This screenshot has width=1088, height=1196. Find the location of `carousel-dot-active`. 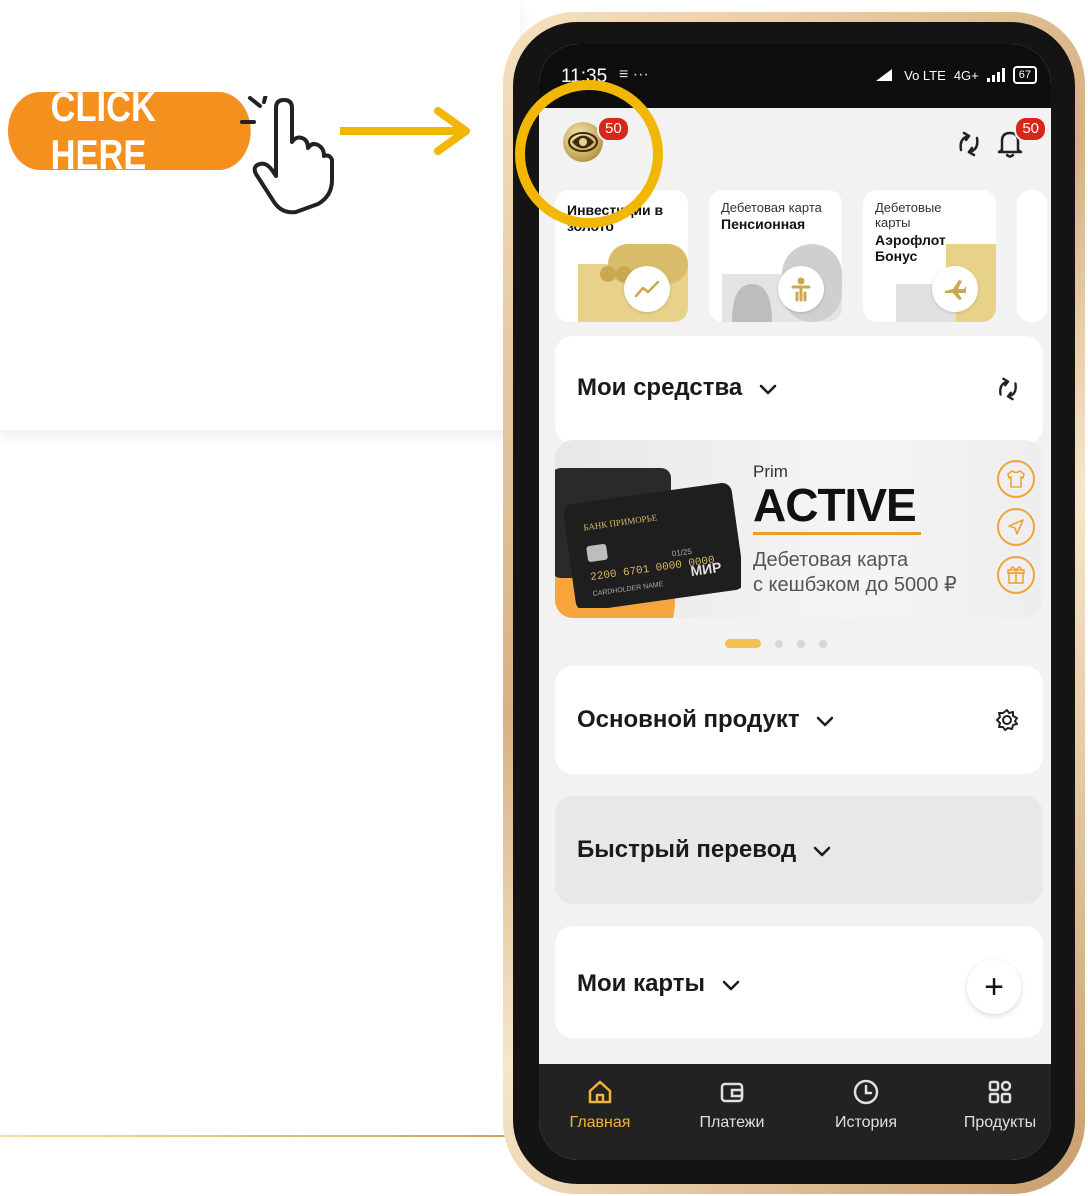

carousel-dot-active is located at coordinates (743, 643).